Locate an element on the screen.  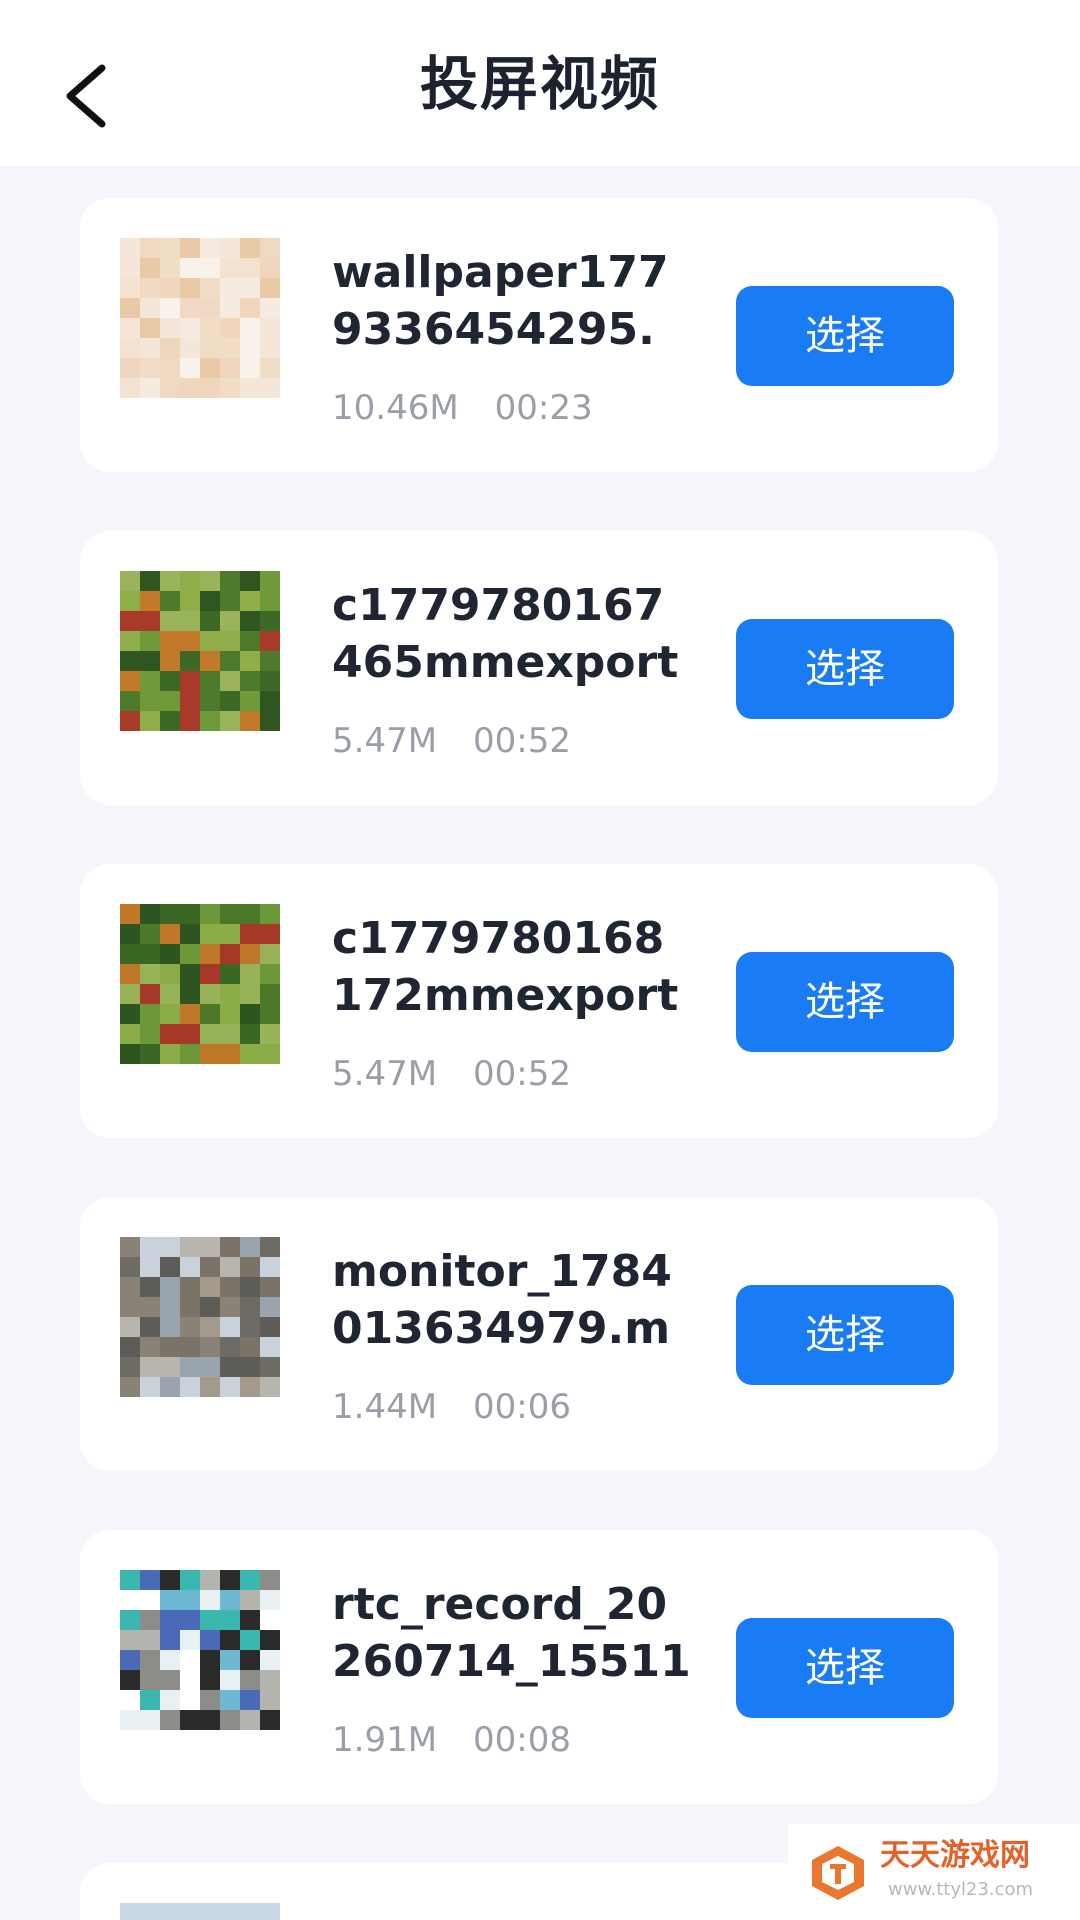
video-card: c1779780168172mmexport17 5.47M 00:52 选择 is located at coordinates (539, 1001).